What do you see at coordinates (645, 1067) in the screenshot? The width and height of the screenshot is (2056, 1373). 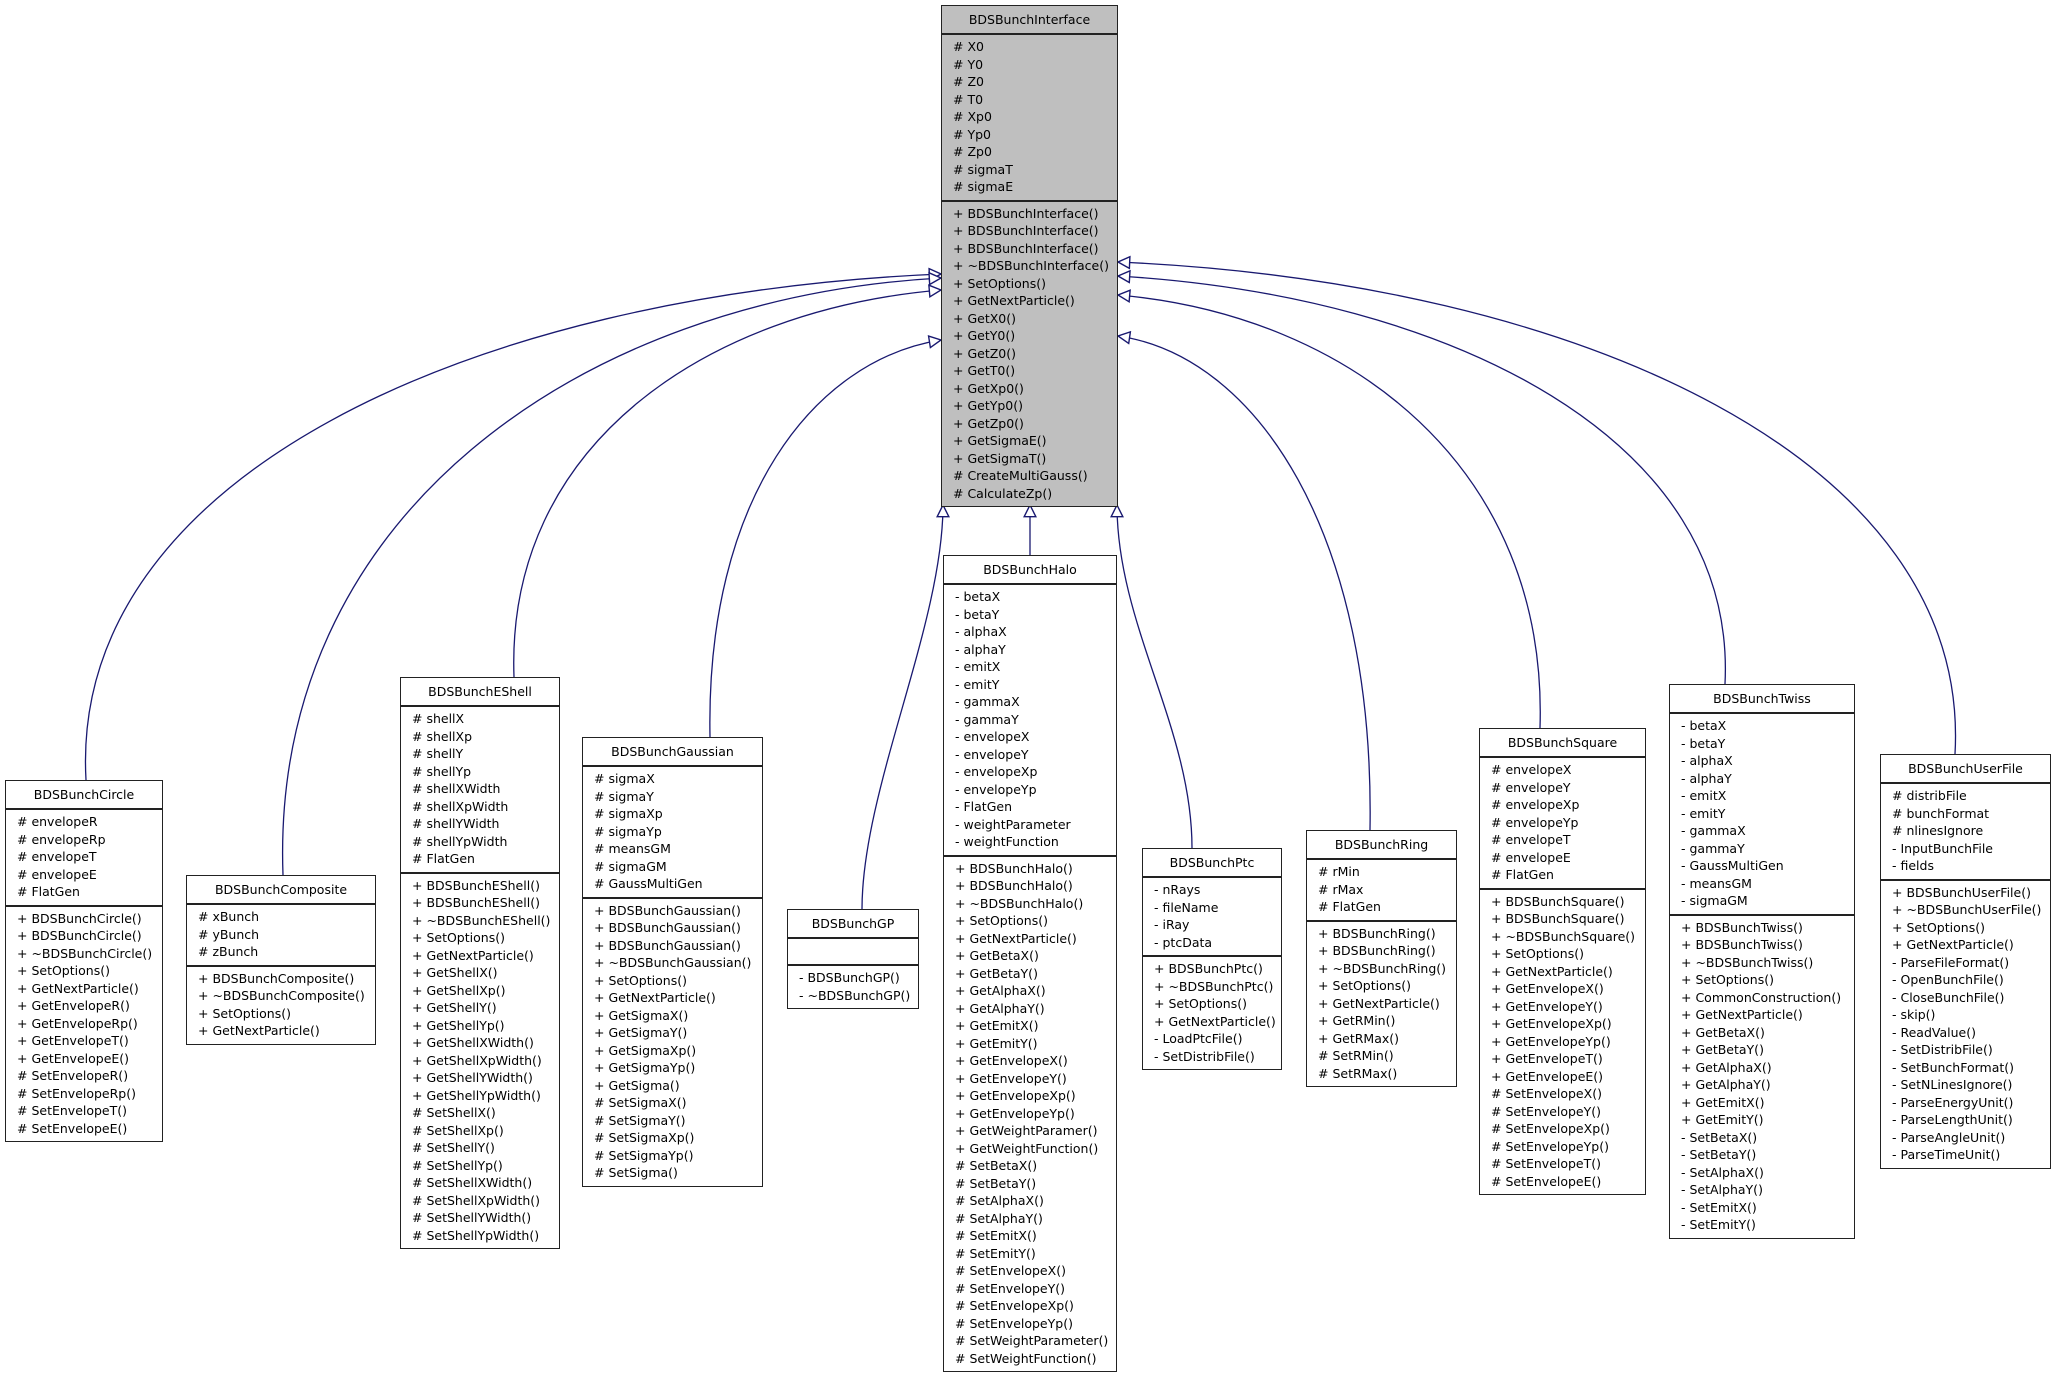 I see `method: + GetSigmaYp()` at bounding box center [645, 1067].